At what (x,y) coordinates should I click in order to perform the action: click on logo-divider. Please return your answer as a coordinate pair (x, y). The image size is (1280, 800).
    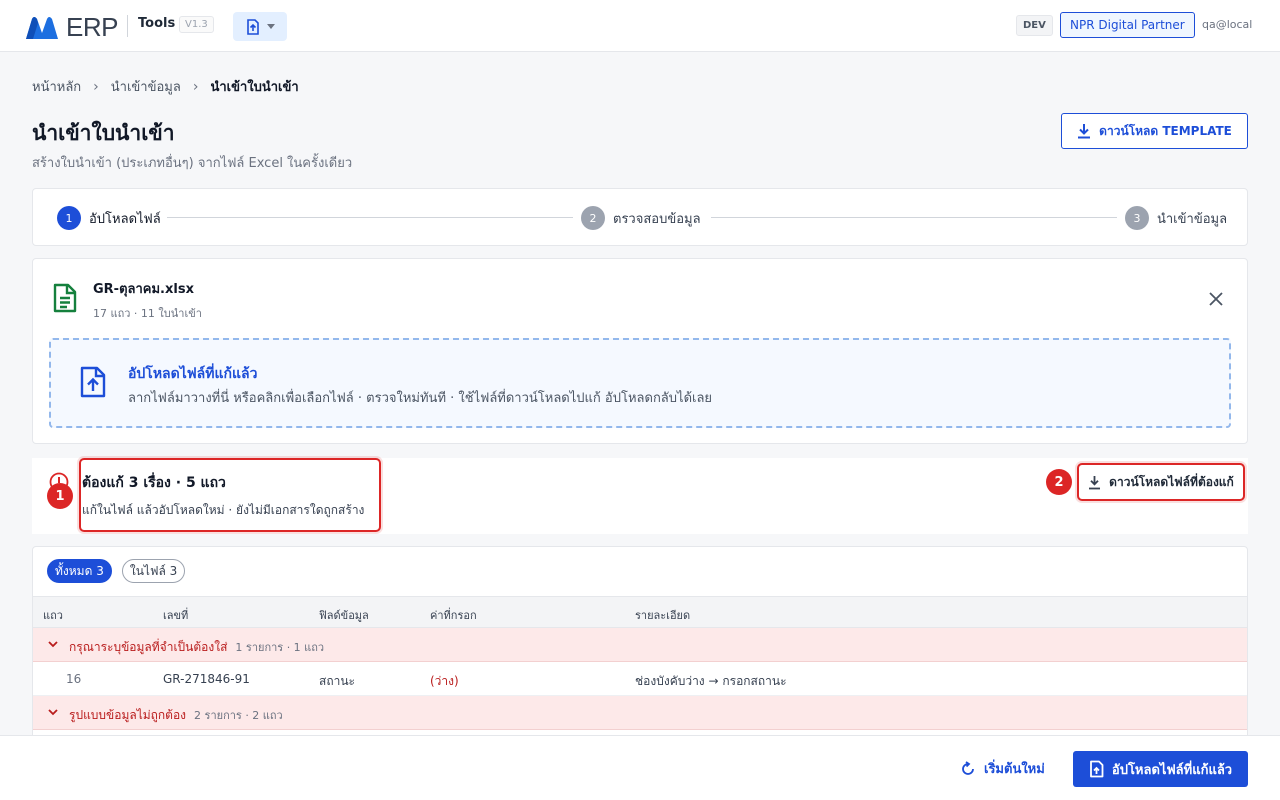
    Looking at the image, I should click on (127, 26).